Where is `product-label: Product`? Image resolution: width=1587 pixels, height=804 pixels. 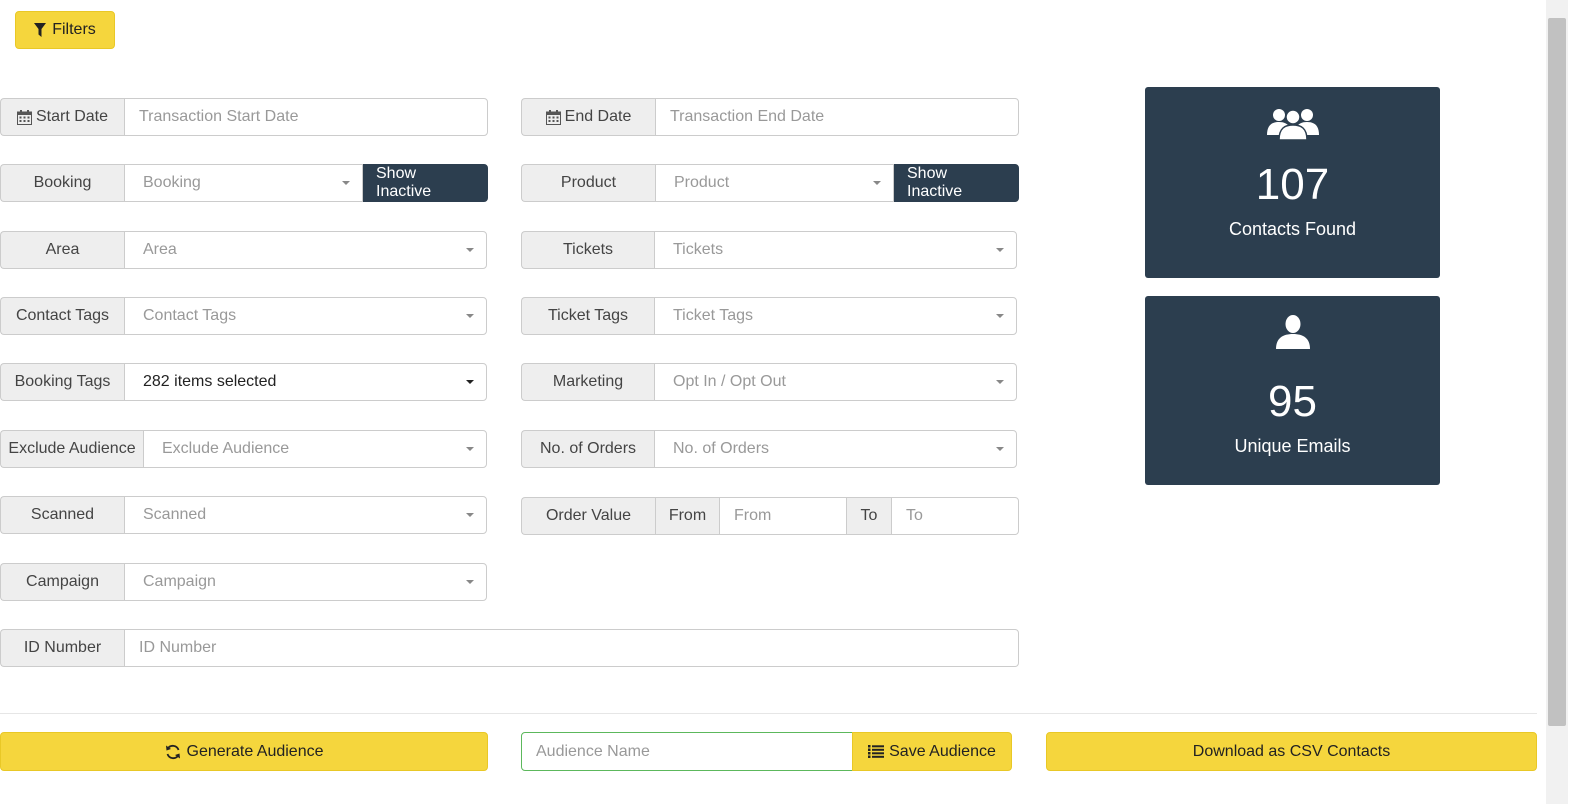
product-label: Product is located at coordinates (588, 182).